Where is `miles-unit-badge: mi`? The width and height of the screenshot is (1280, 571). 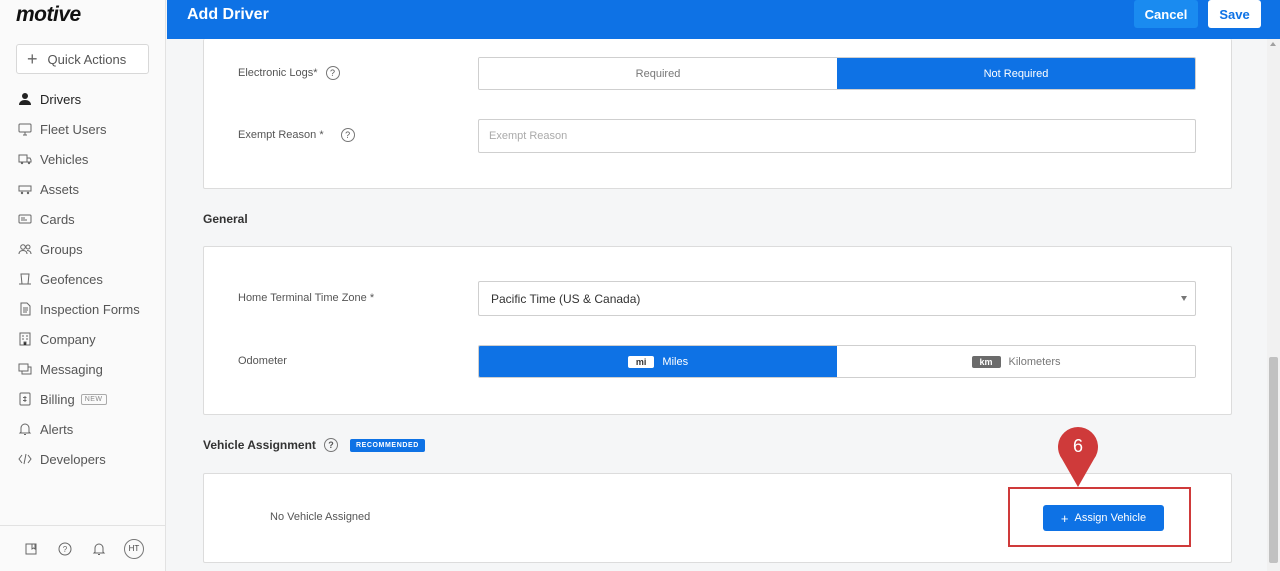 miles-unit-badge: mi is located at coordinates (641, 361).